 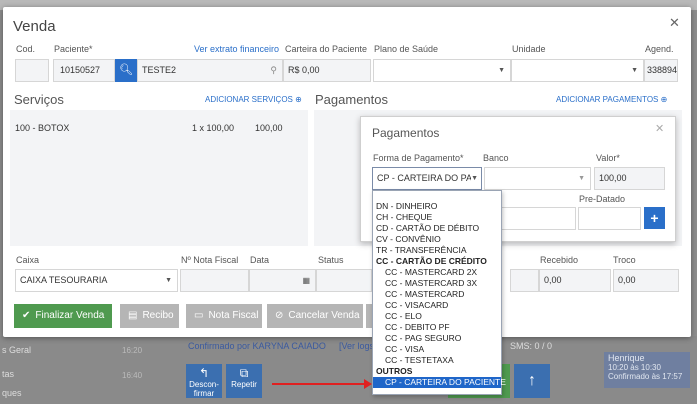 I want to click on nota-fiscal-input, so click(x=214, y=280).